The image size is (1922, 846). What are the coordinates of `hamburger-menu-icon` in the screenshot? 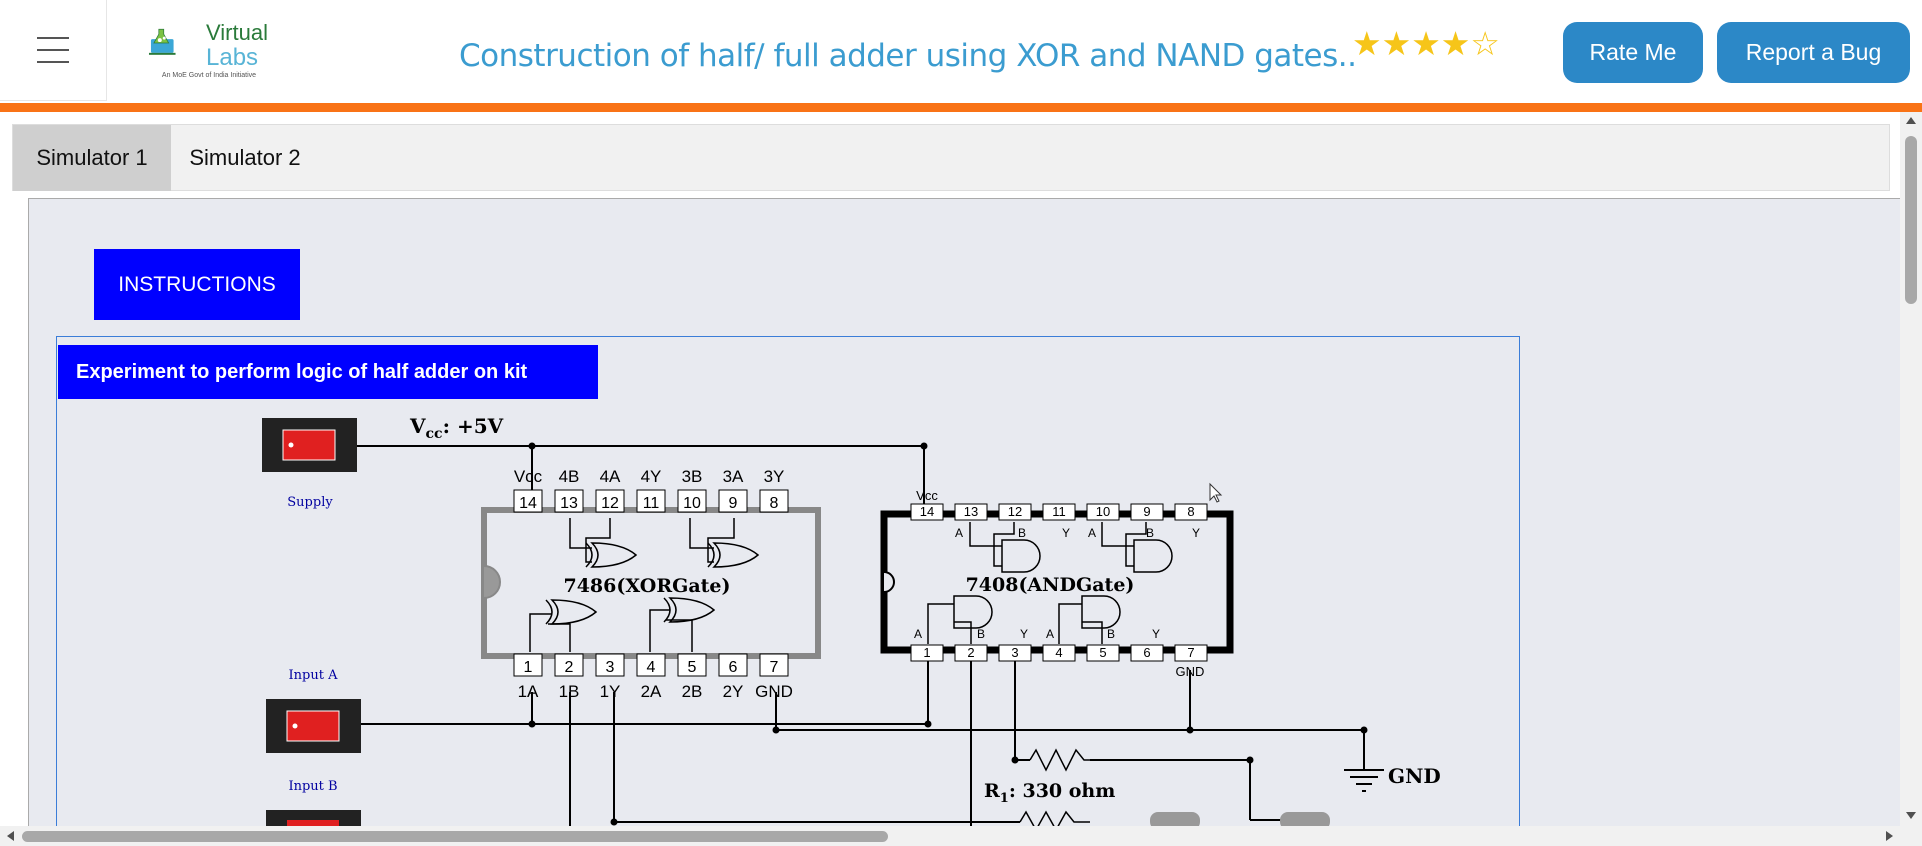 It's located at (53, 50).